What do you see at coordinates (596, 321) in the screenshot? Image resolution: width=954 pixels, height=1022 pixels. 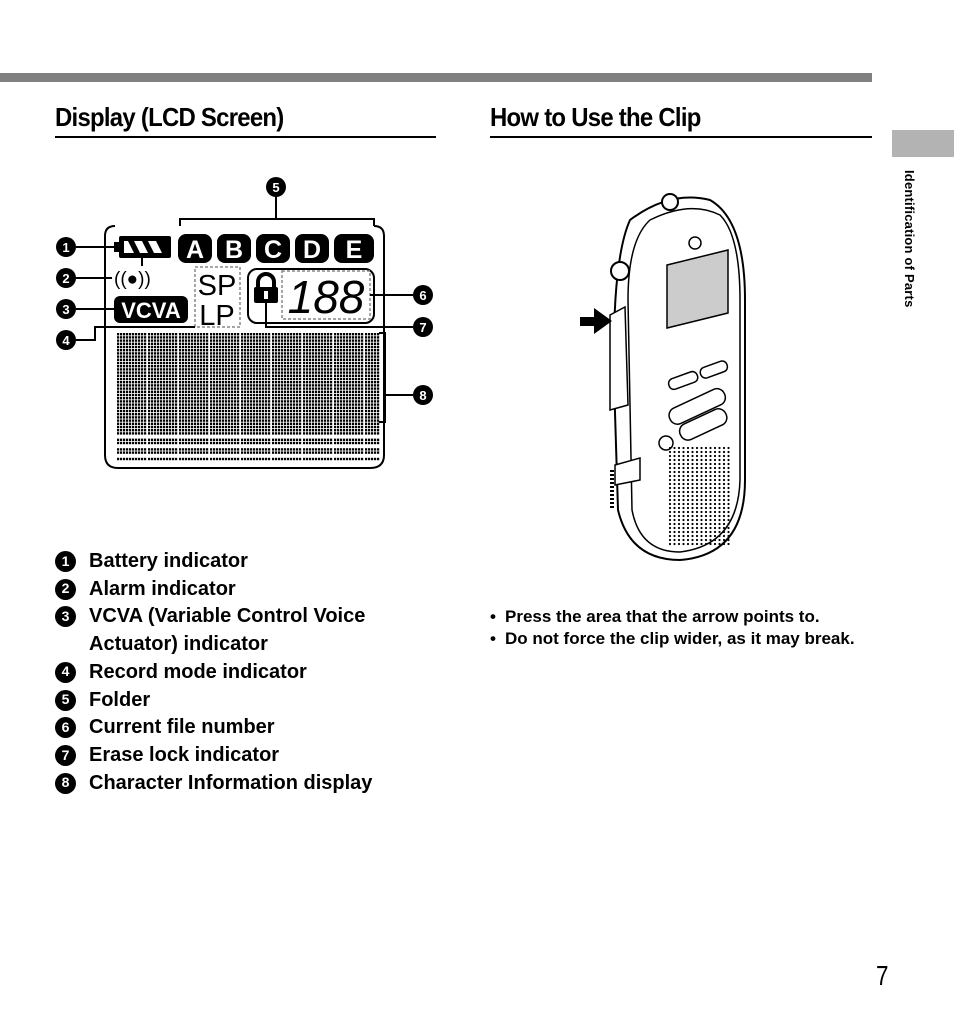 I see `arrow-icon` at bounding box center [596, 321].